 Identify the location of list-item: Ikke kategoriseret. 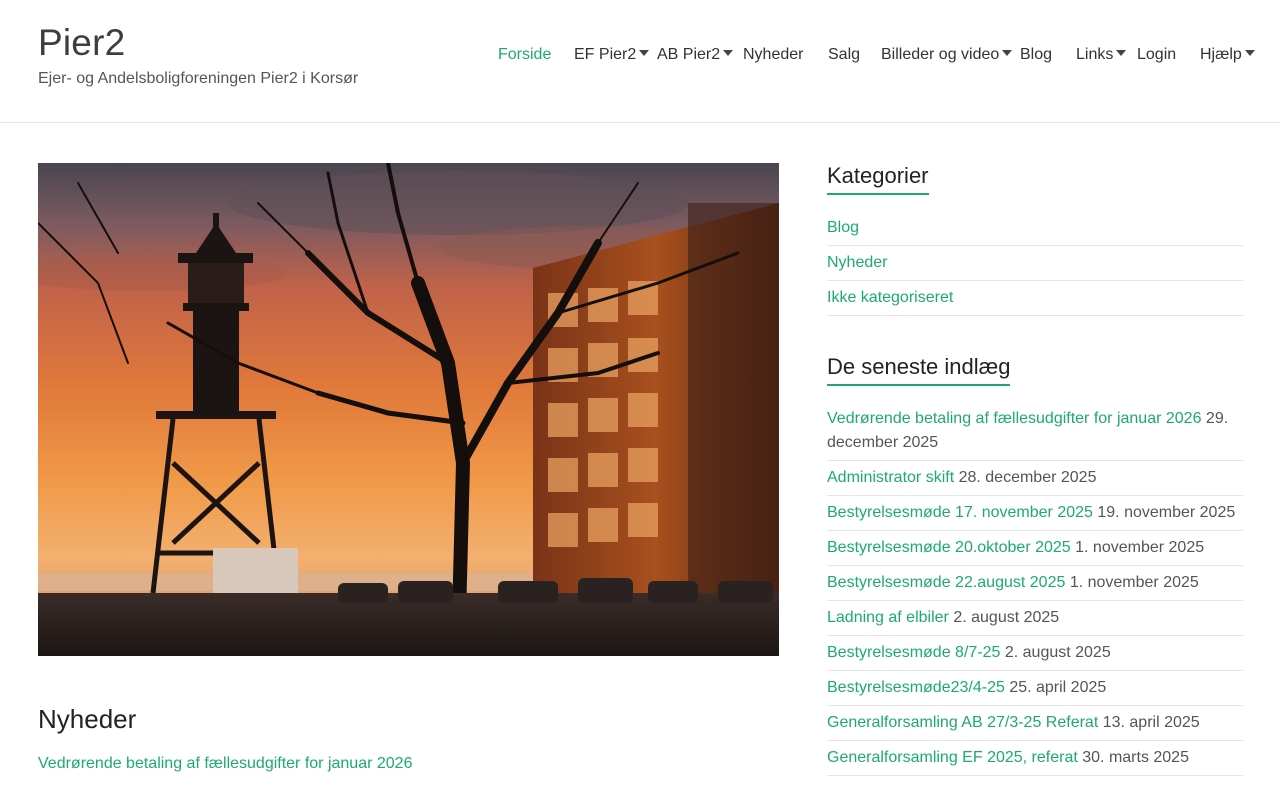
(1035, 298).